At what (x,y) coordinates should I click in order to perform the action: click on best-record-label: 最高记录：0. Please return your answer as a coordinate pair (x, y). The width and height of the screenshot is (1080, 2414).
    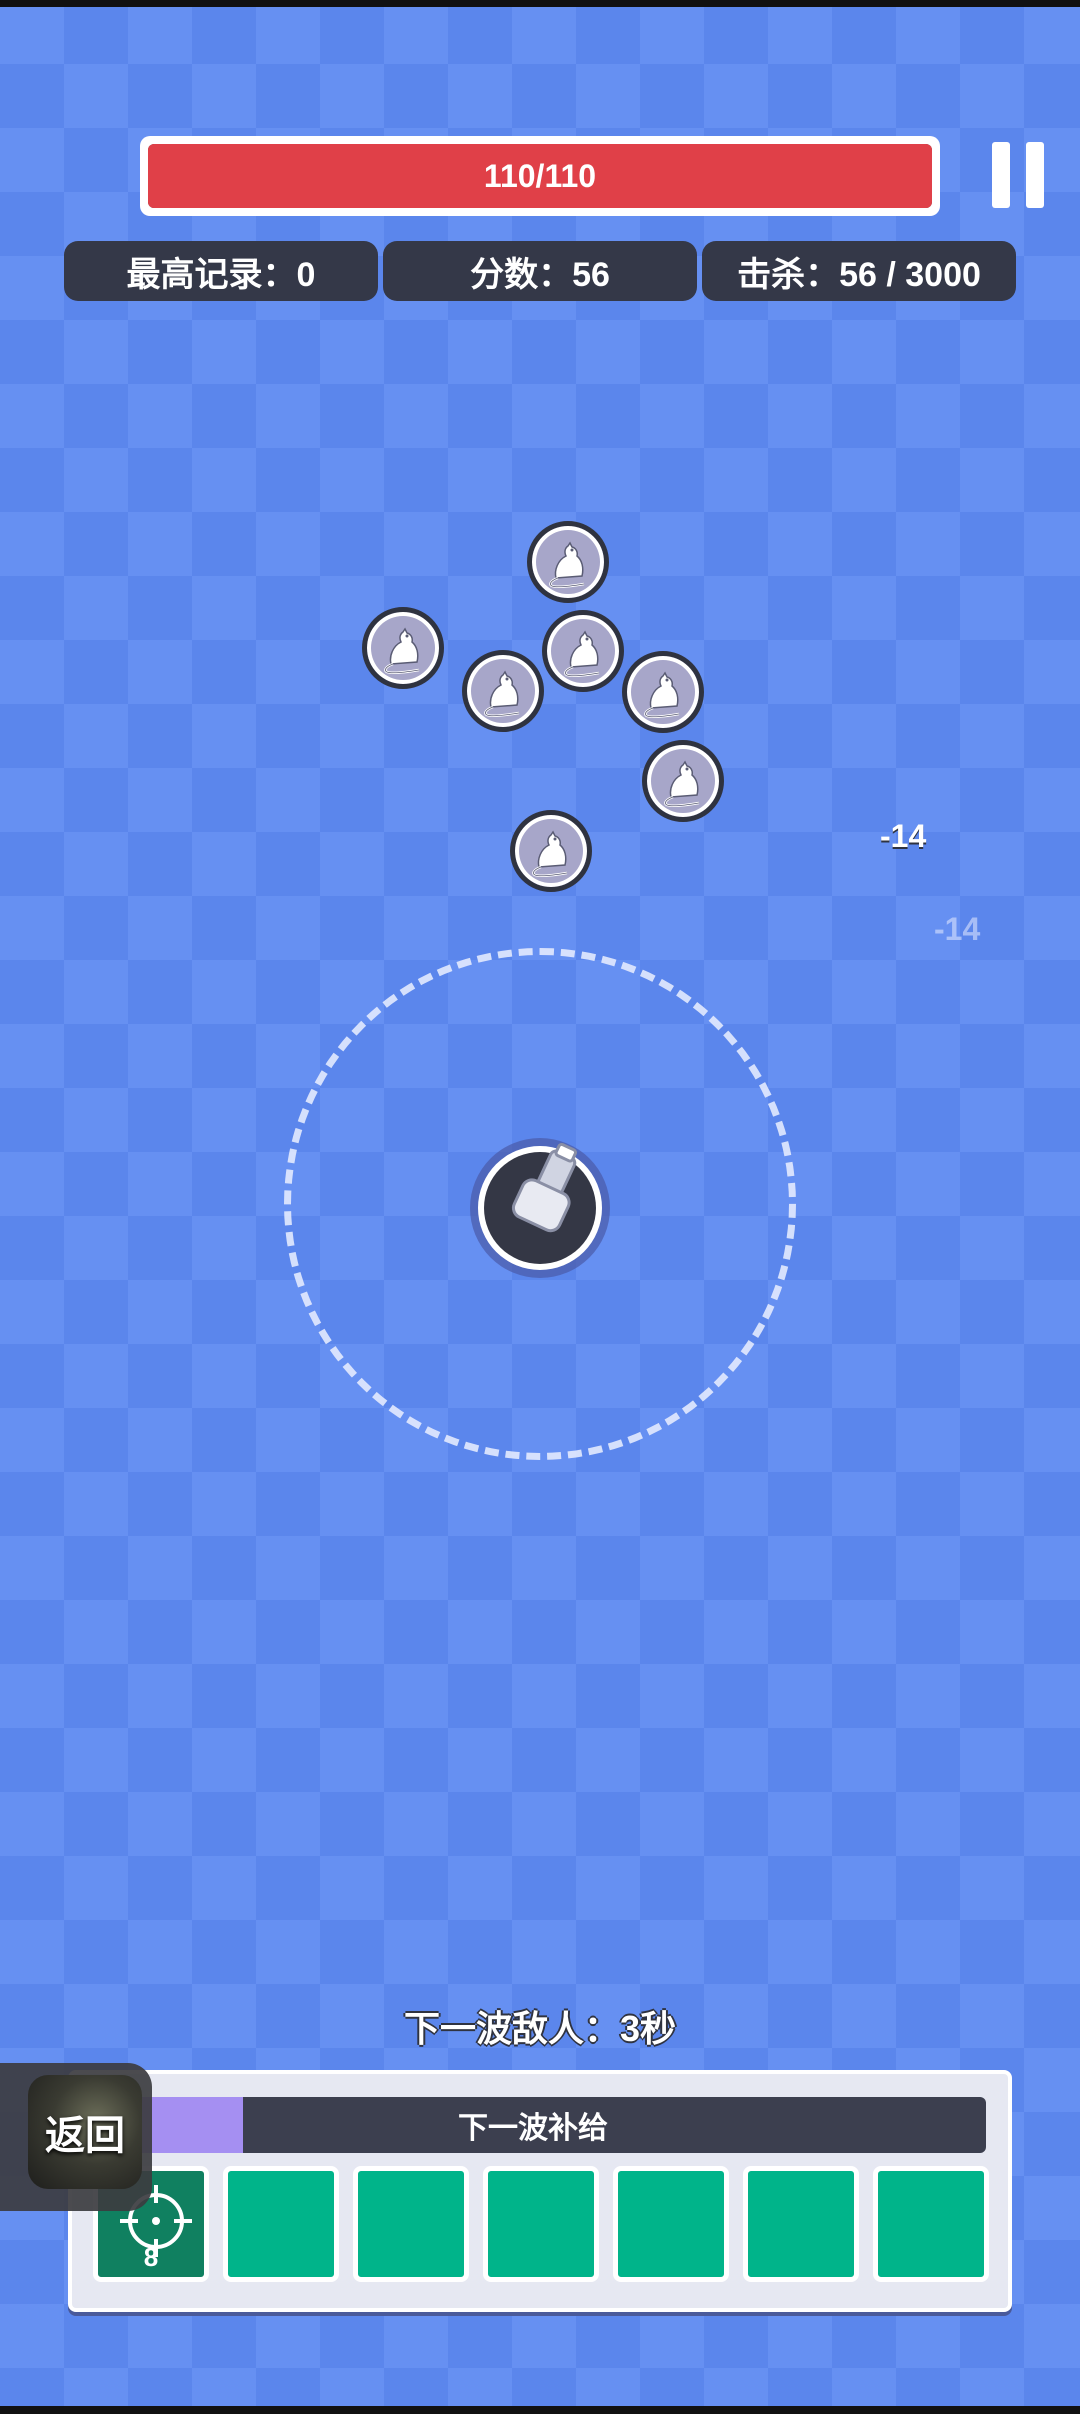
    Looking at the image, I should click on (221, 271).